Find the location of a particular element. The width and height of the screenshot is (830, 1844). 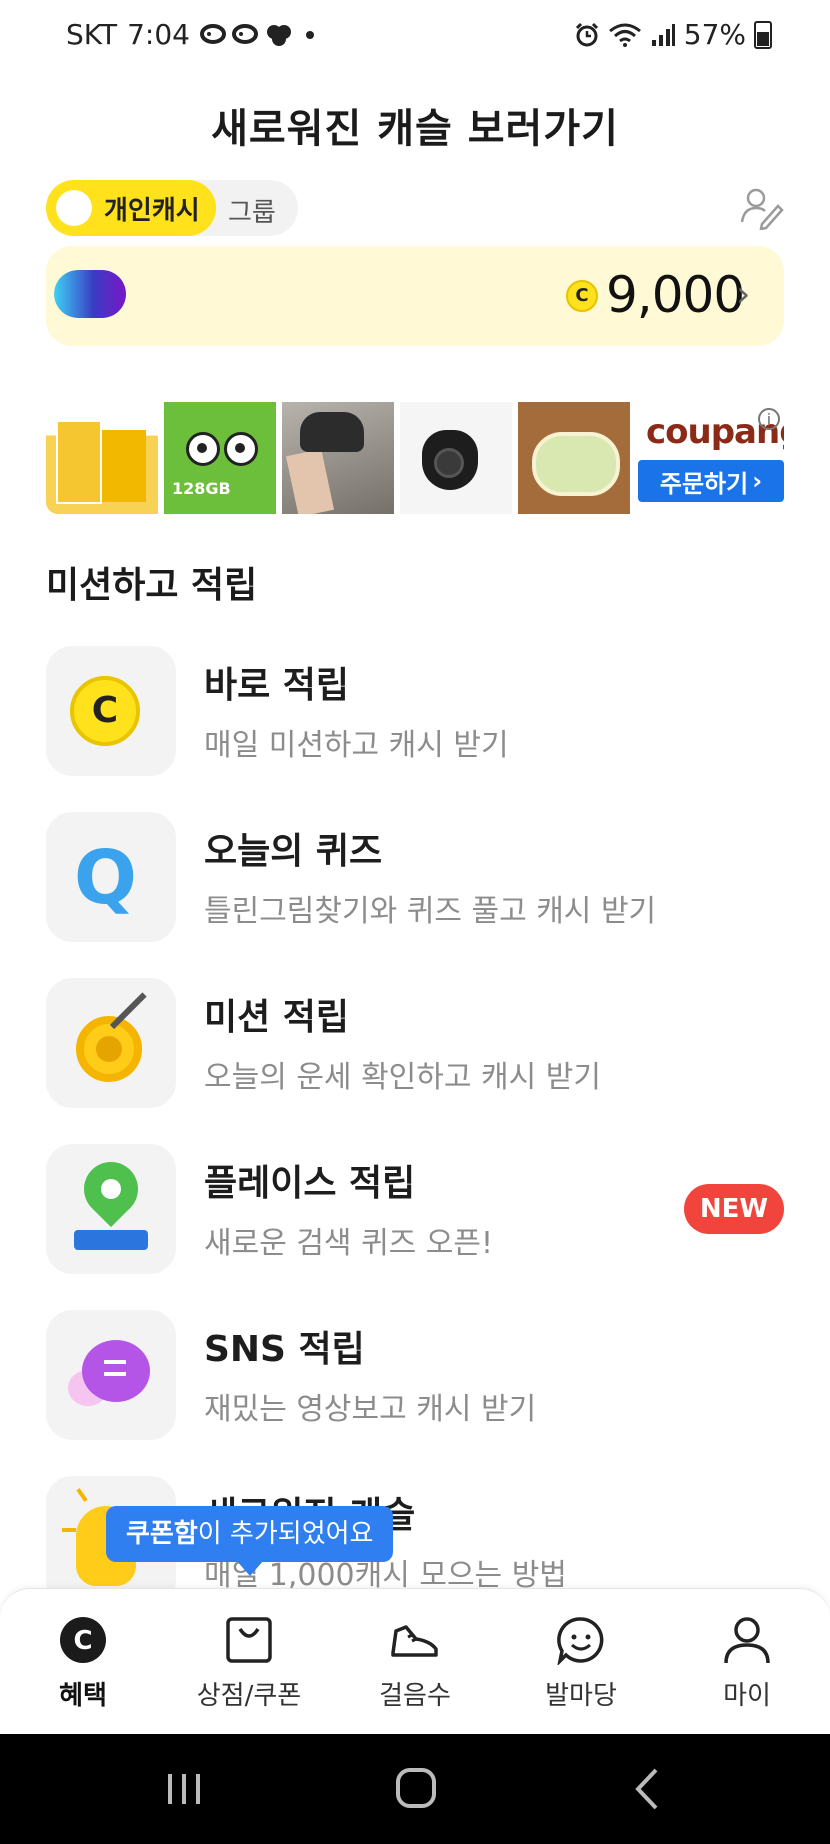

mission-title: SNS 적립 is located at coordinates (284, 1349).